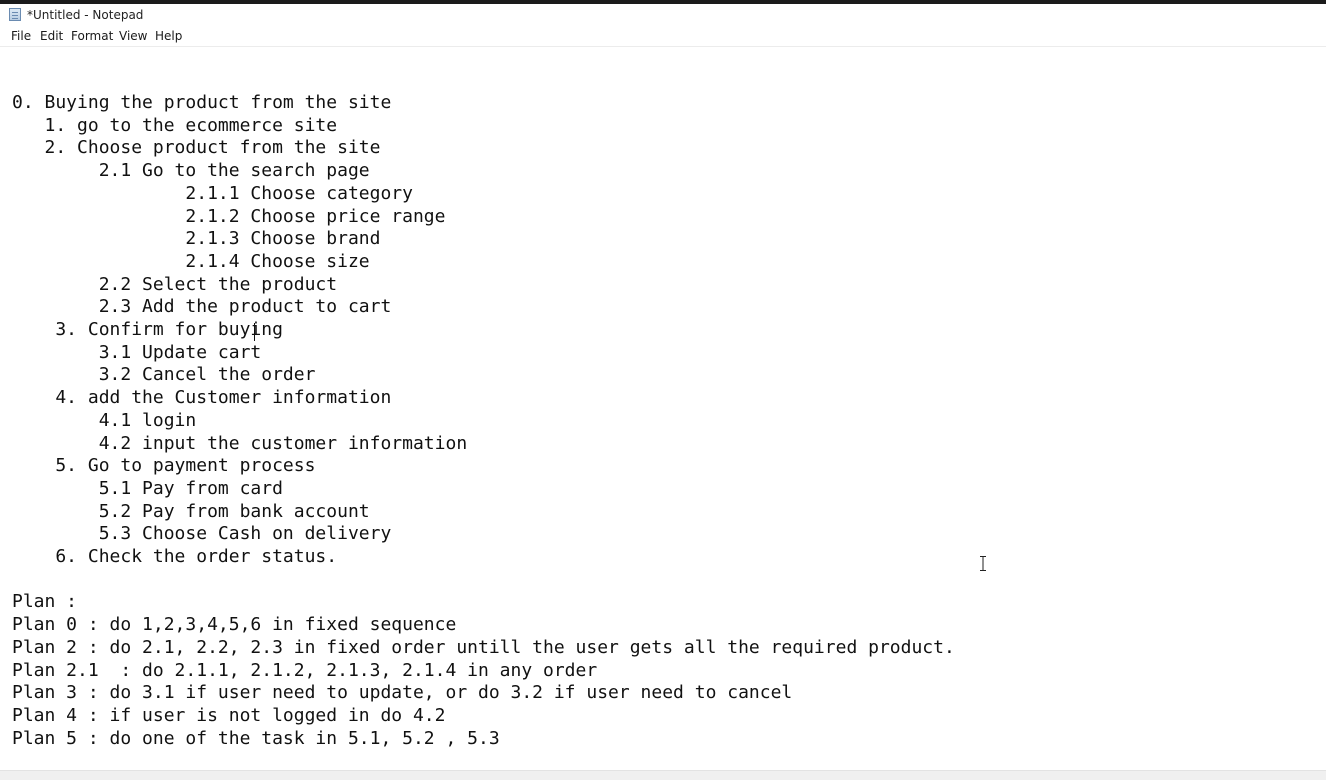  What do you see at coordinates (133, 36) in the screenshot?
I see `menu-view: View` at bounding box center [133, 36].